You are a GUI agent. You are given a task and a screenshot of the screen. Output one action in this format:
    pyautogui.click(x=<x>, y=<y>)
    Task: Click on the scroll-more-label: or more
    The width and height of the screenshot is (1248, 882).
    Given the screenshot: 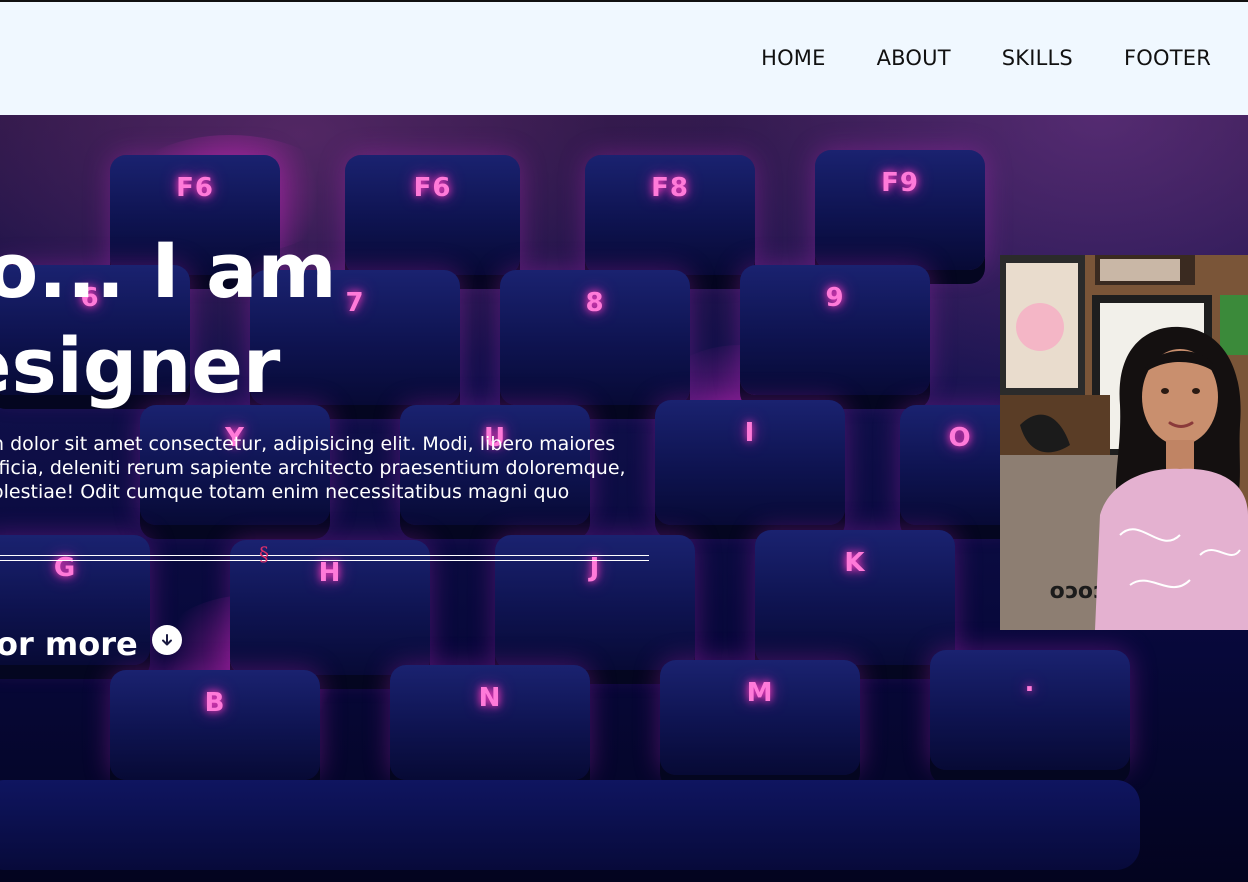 What is the action you would take?
    pyautogui.click(x=69, y=644)
    